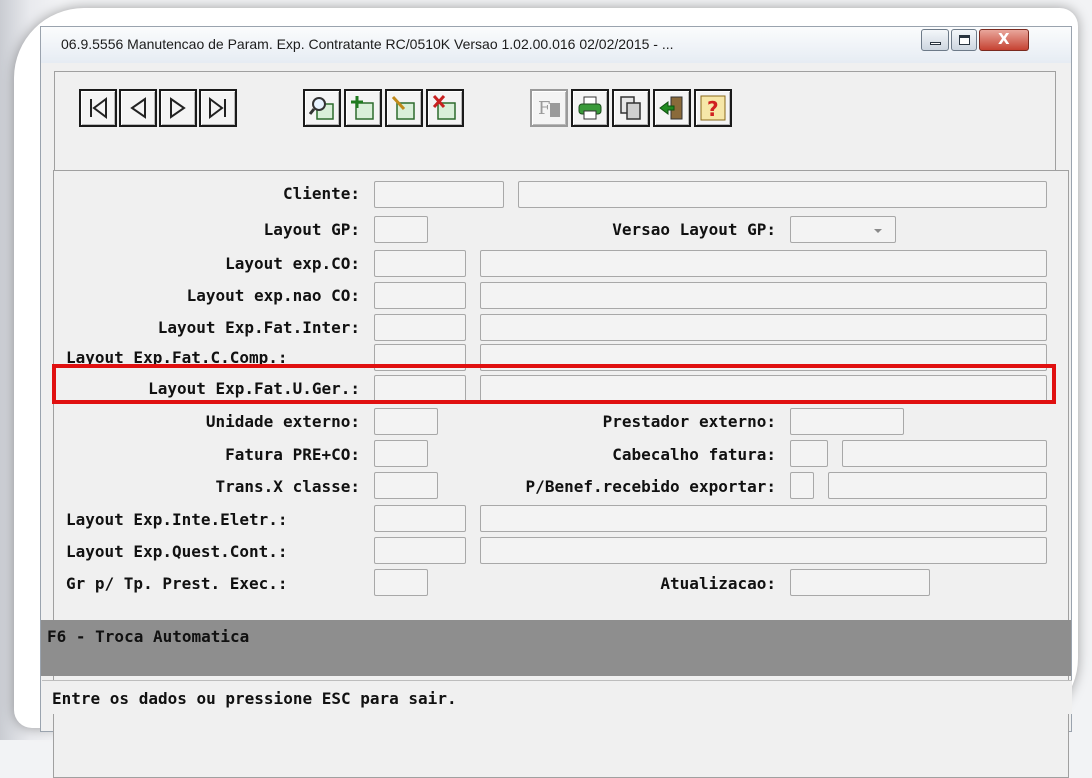 The image size is (1092, 778). What do you see at coordinates (321, 193) in the screenshot?
I see `cliente-label: Cliente:` at bounding box center [321, 193].